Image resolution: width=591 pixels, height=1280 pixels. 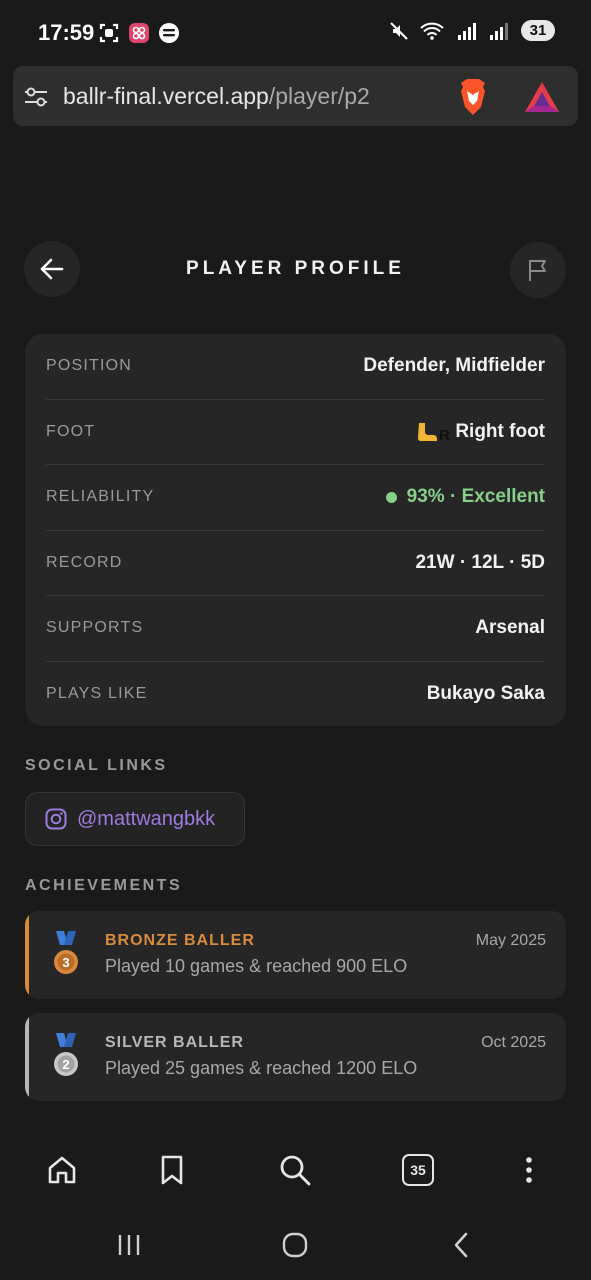 I want to click on search-icon, so click(x=295, y=1170).